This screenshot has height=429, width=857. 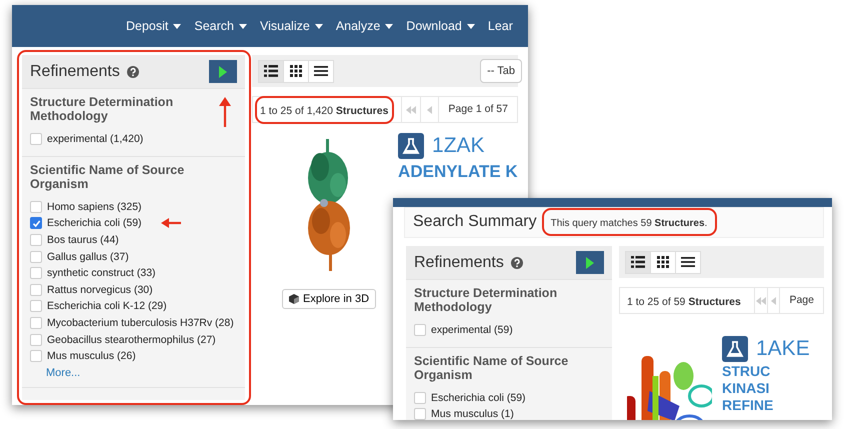 I want to click on page-indicator: Page 1 of 57, so click(x=477, y=109).